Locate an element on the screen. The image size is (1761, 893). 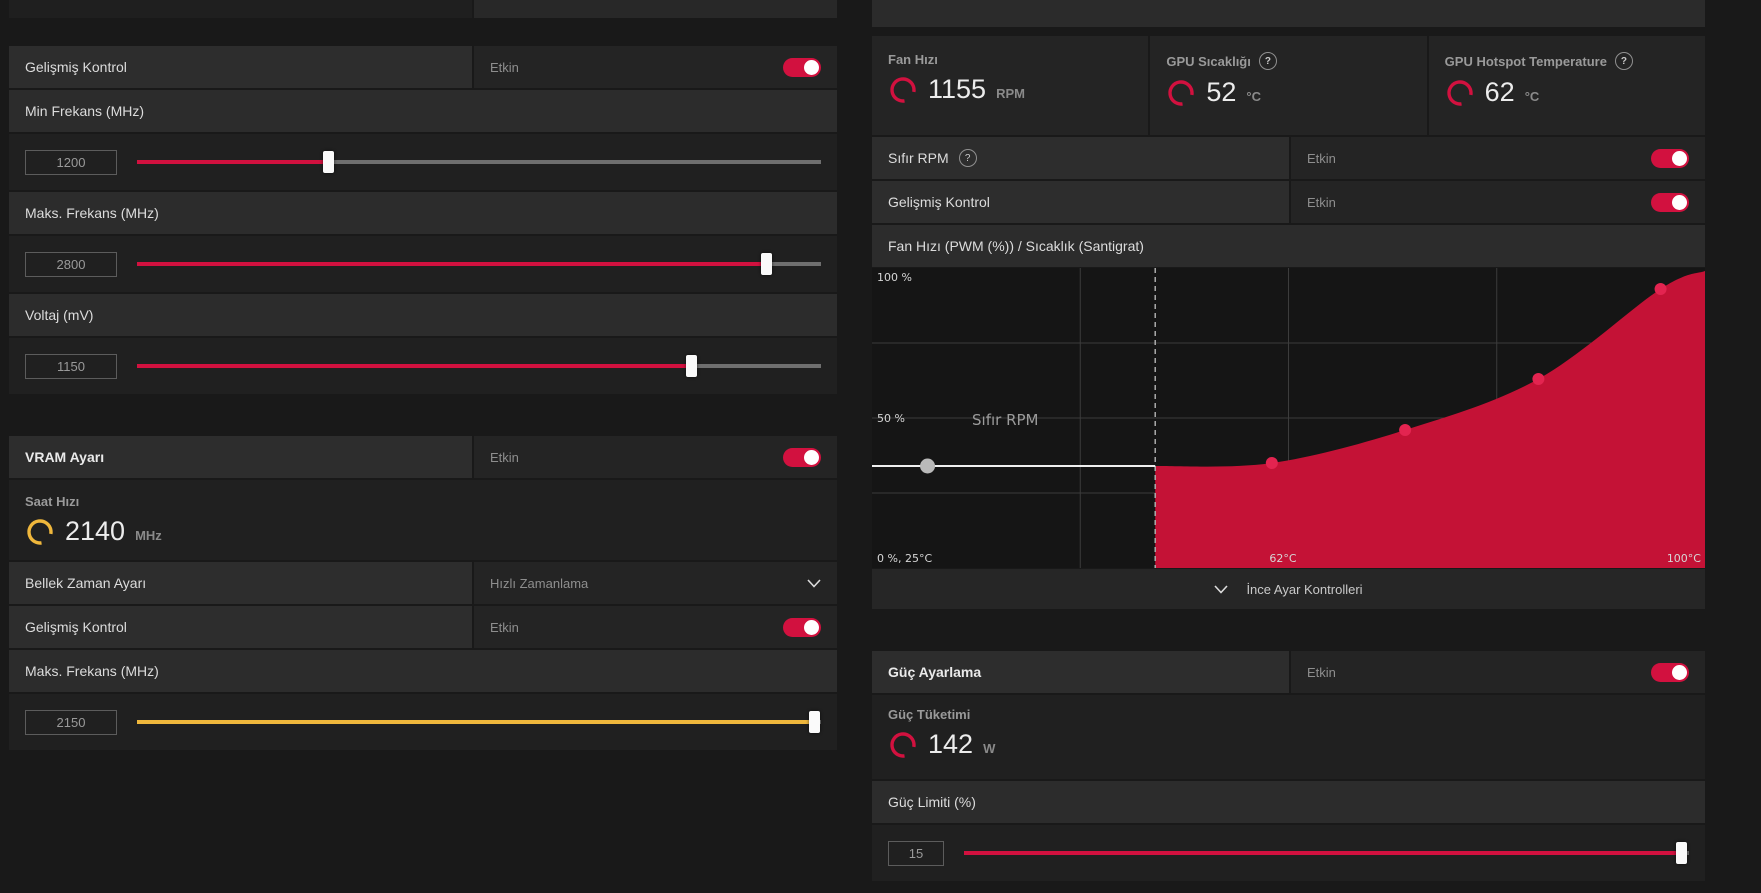
vram-header-row: VRAM Ayarı Etkin is located at coordinates (423, 457).